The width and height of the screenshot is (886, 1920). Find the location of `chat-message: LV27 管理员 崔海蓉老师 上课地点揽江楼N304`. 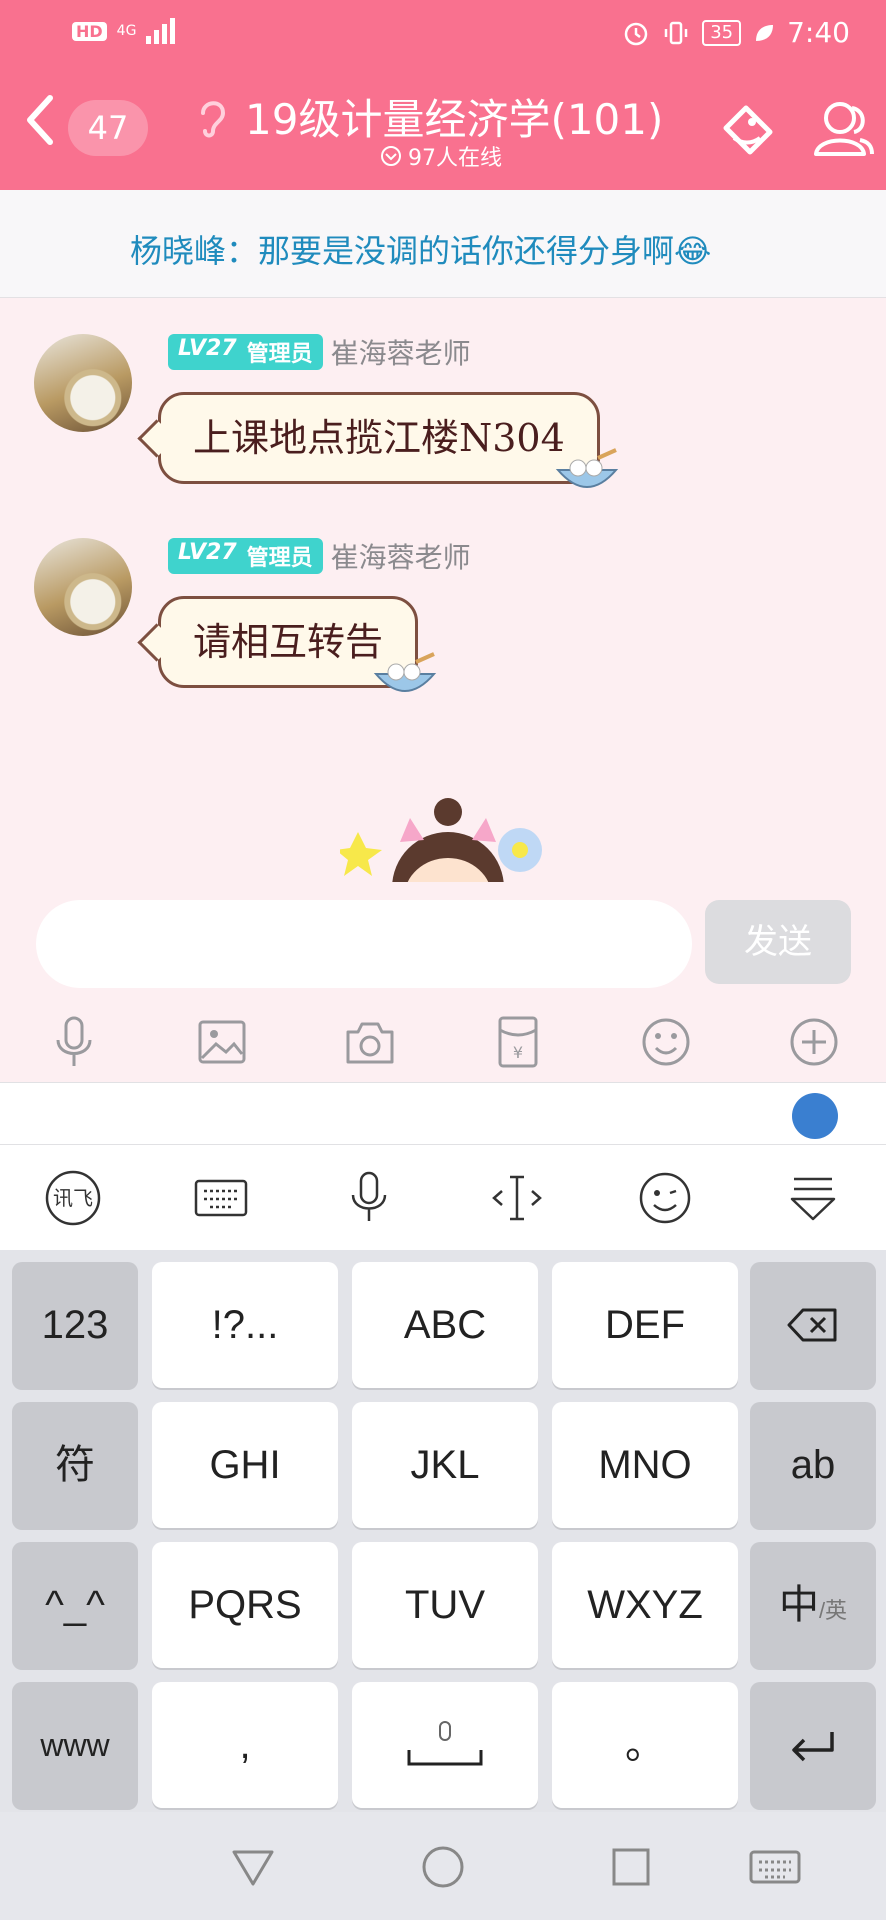

chat-message: LV27 管理员 崔海蓉老师 上课地点揽江楼N304 is located at coordinates (443, 393).